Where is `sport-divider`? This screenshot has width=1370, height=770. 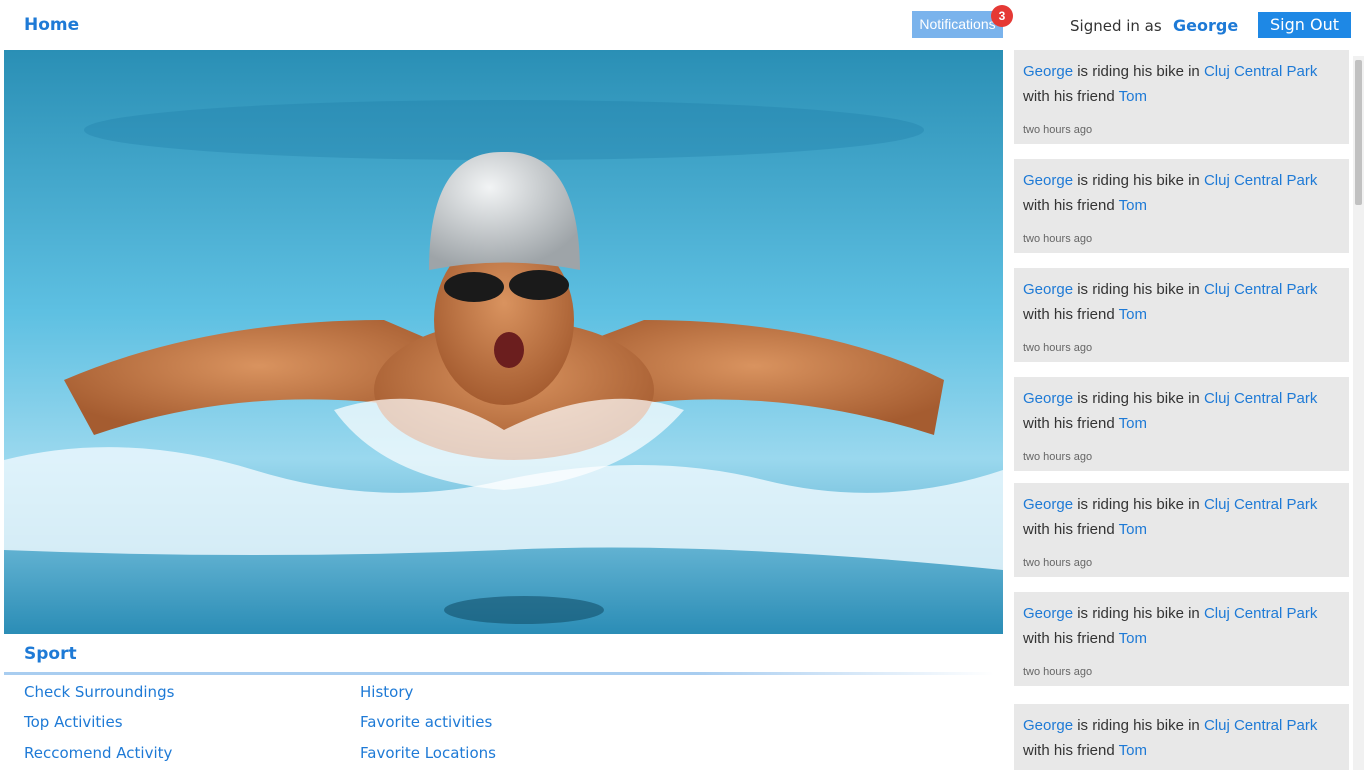 sport-divider is located at coordinates (499, 673).